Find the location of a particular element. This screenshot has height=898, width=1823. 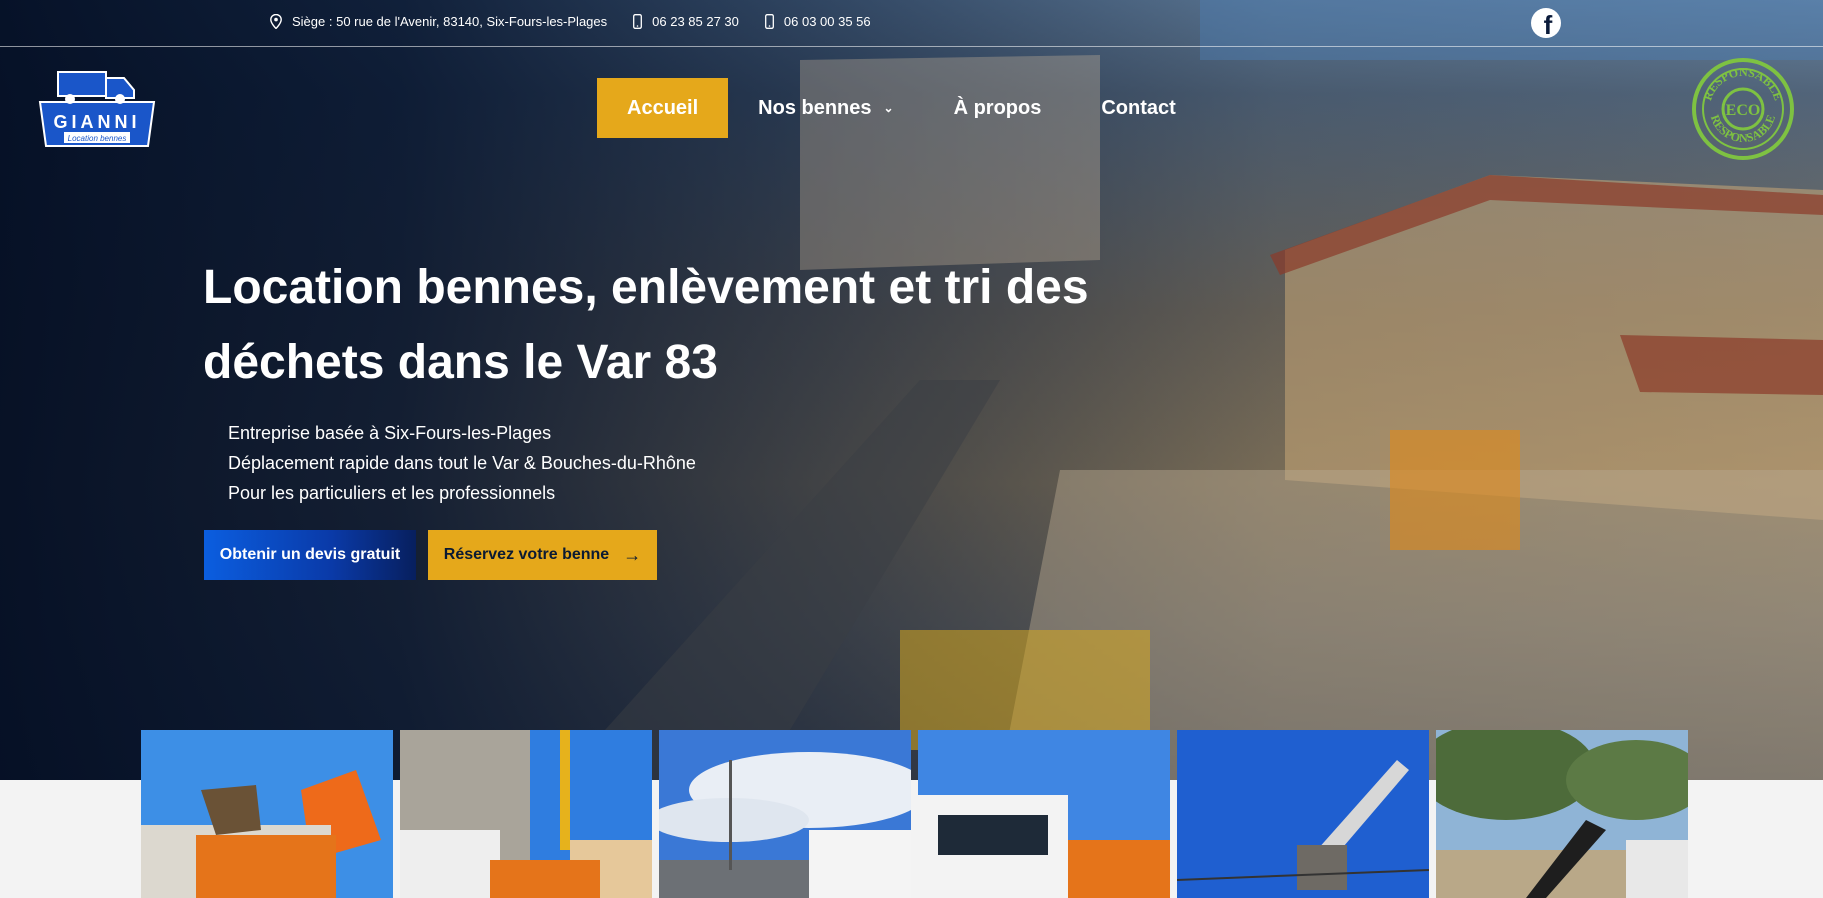

gallery-photo-truck-white-front is located at coordinates (1044, 814).